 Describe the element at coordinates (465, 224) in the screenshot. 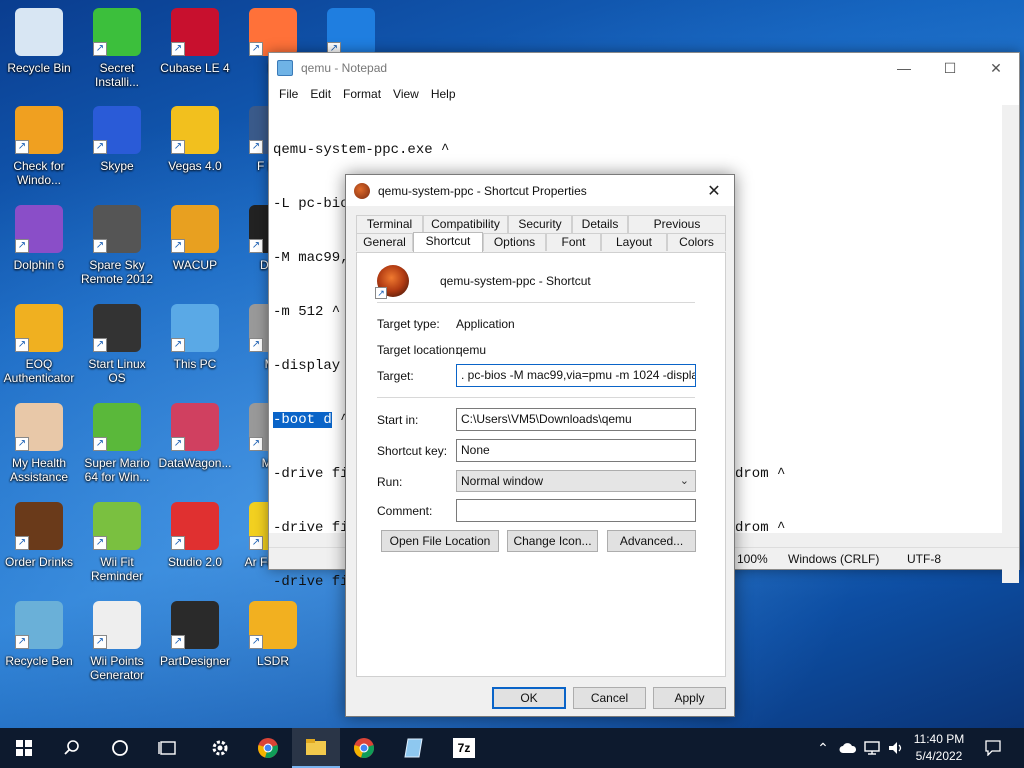

I see `tab-compatibility: Compatibility` at that location.